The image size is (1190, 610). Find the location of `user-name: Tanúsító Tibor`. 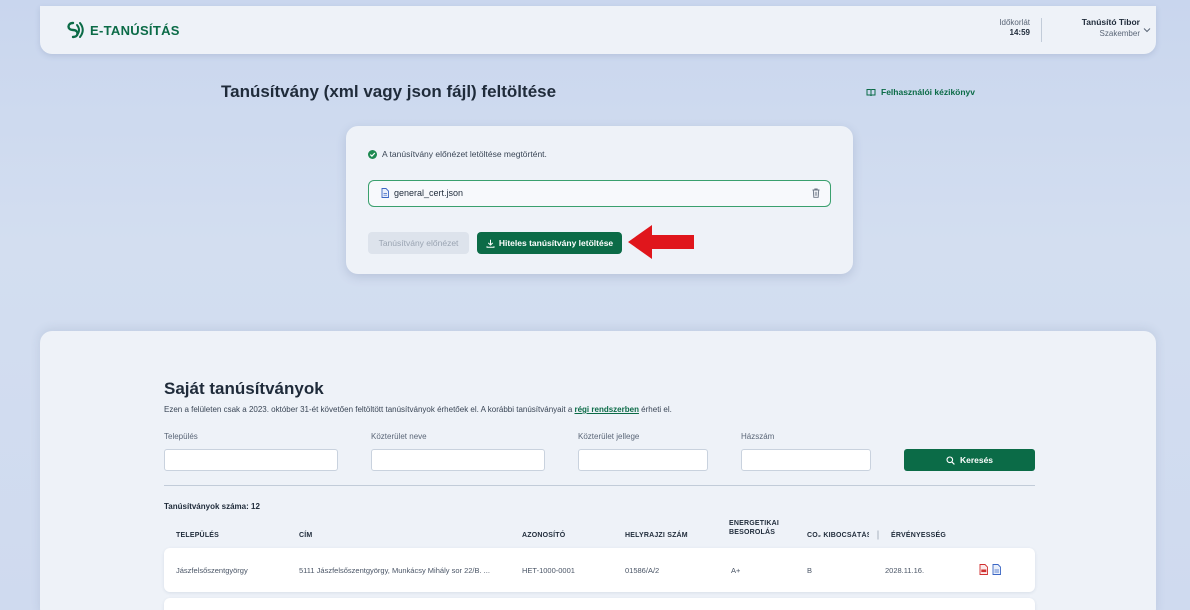

user-name: Tanúsító Tibor is located at coordinates (1110, 22).